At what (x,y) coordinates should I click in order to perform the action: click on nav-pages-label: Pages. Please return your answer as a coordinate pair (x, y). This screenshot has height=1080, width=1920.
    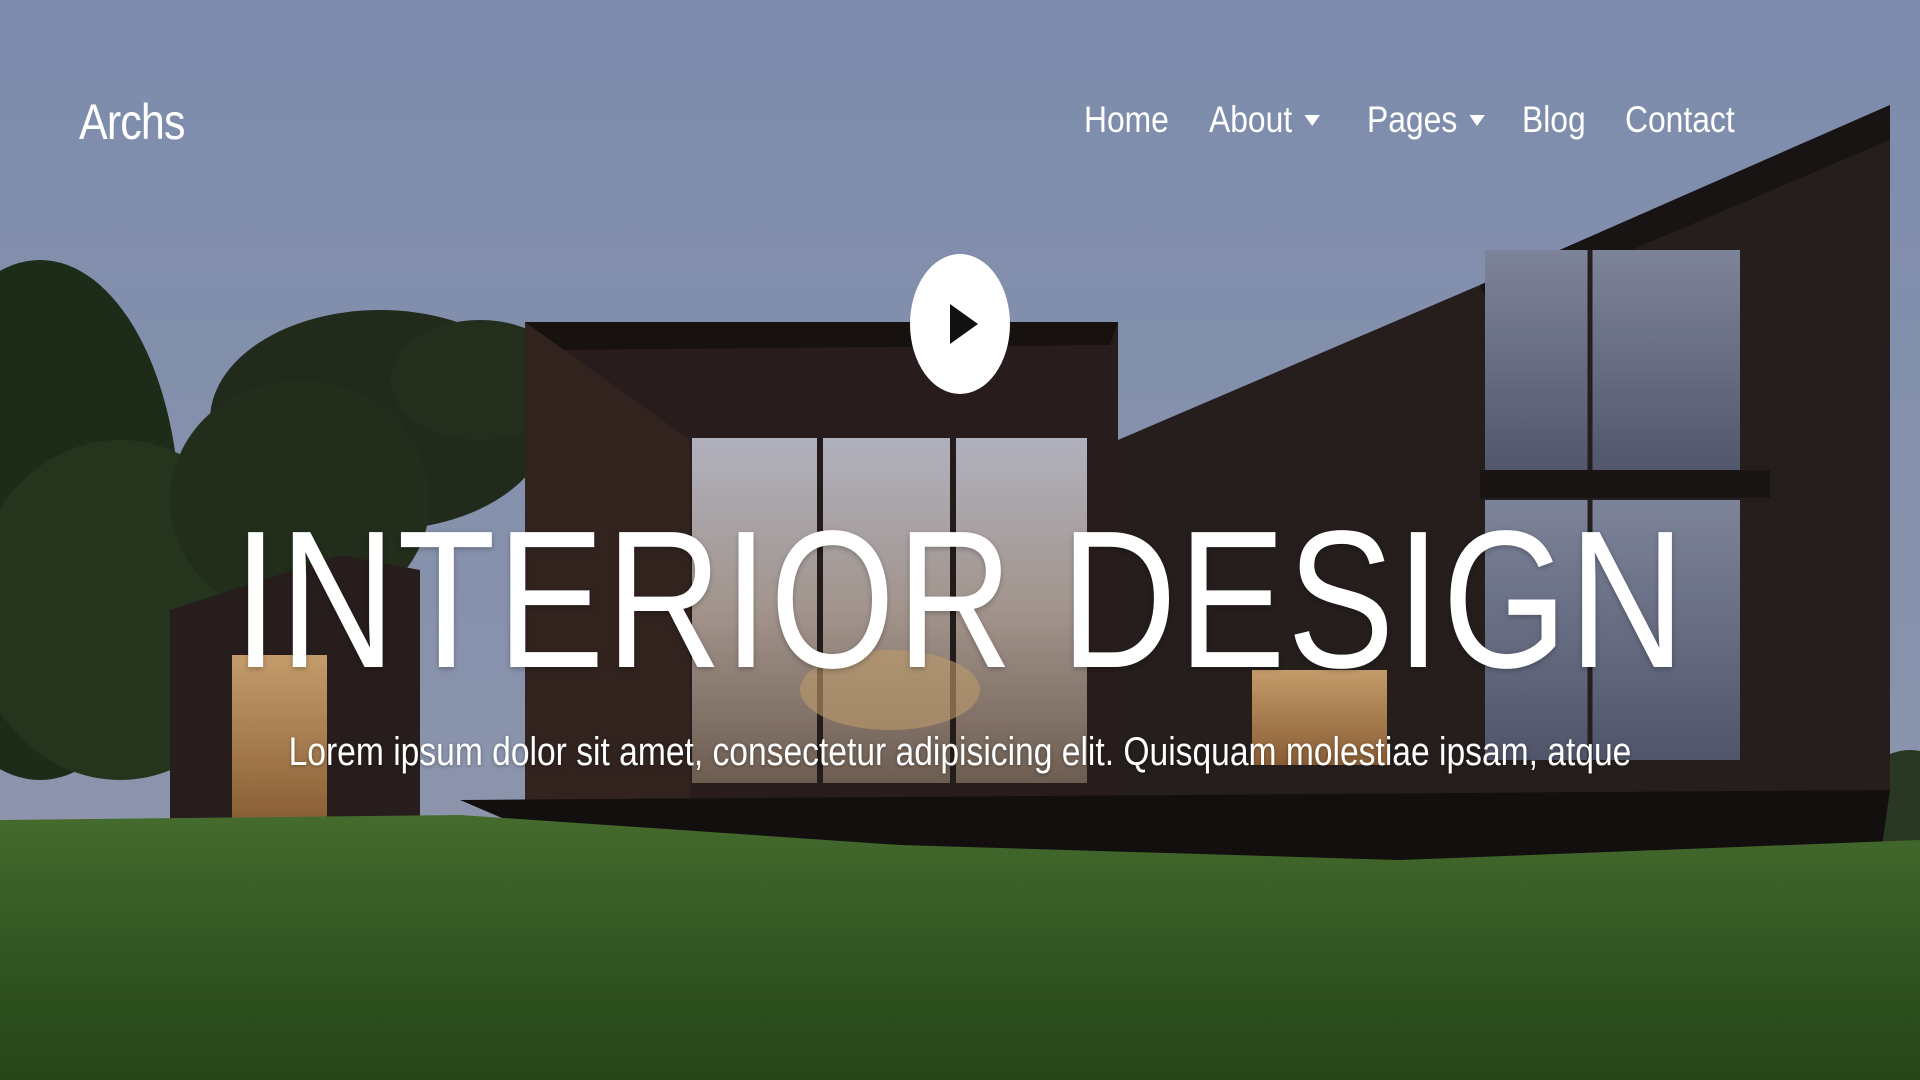
    Looking at the image, I should click on (1412, 119).